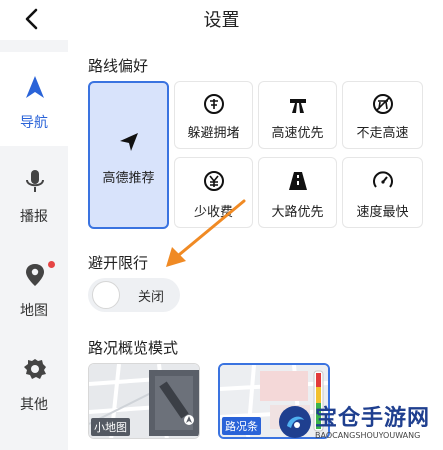 This screenshot has width=443, height=450. I want to click on section-title-avoid-limit: 避开限行, so click(118, 263).